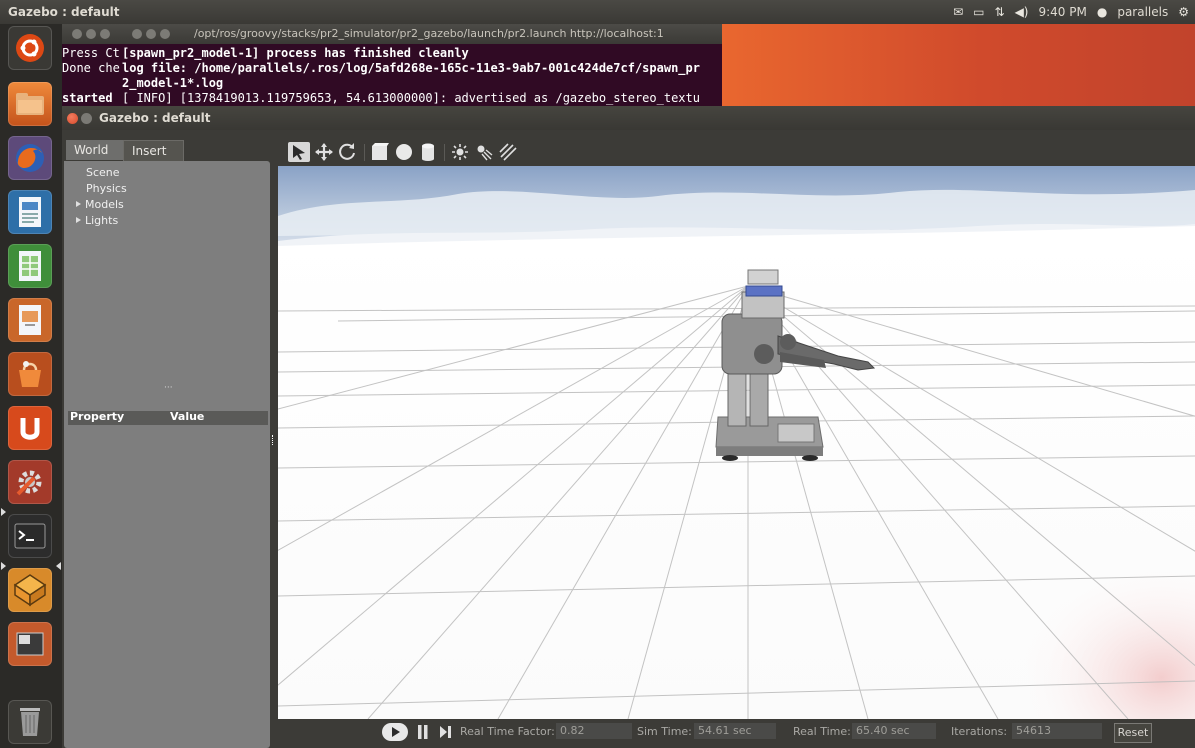 The image size is (1195, 748). I want to click on impress-icon, so click(30, 320).